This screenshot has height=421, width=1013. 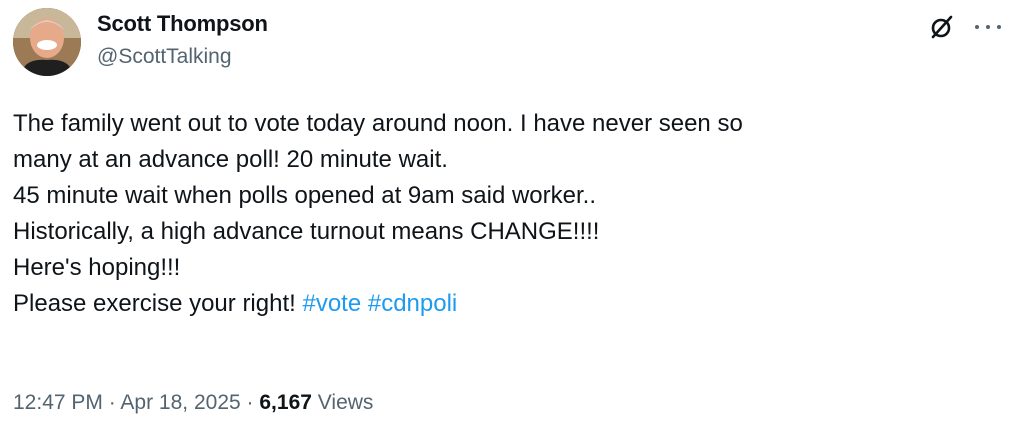 I want to click on tweet-meta: 12:47 PM · Apr 18, 2025 · 6,167 Views, so click(x=193, y=403).